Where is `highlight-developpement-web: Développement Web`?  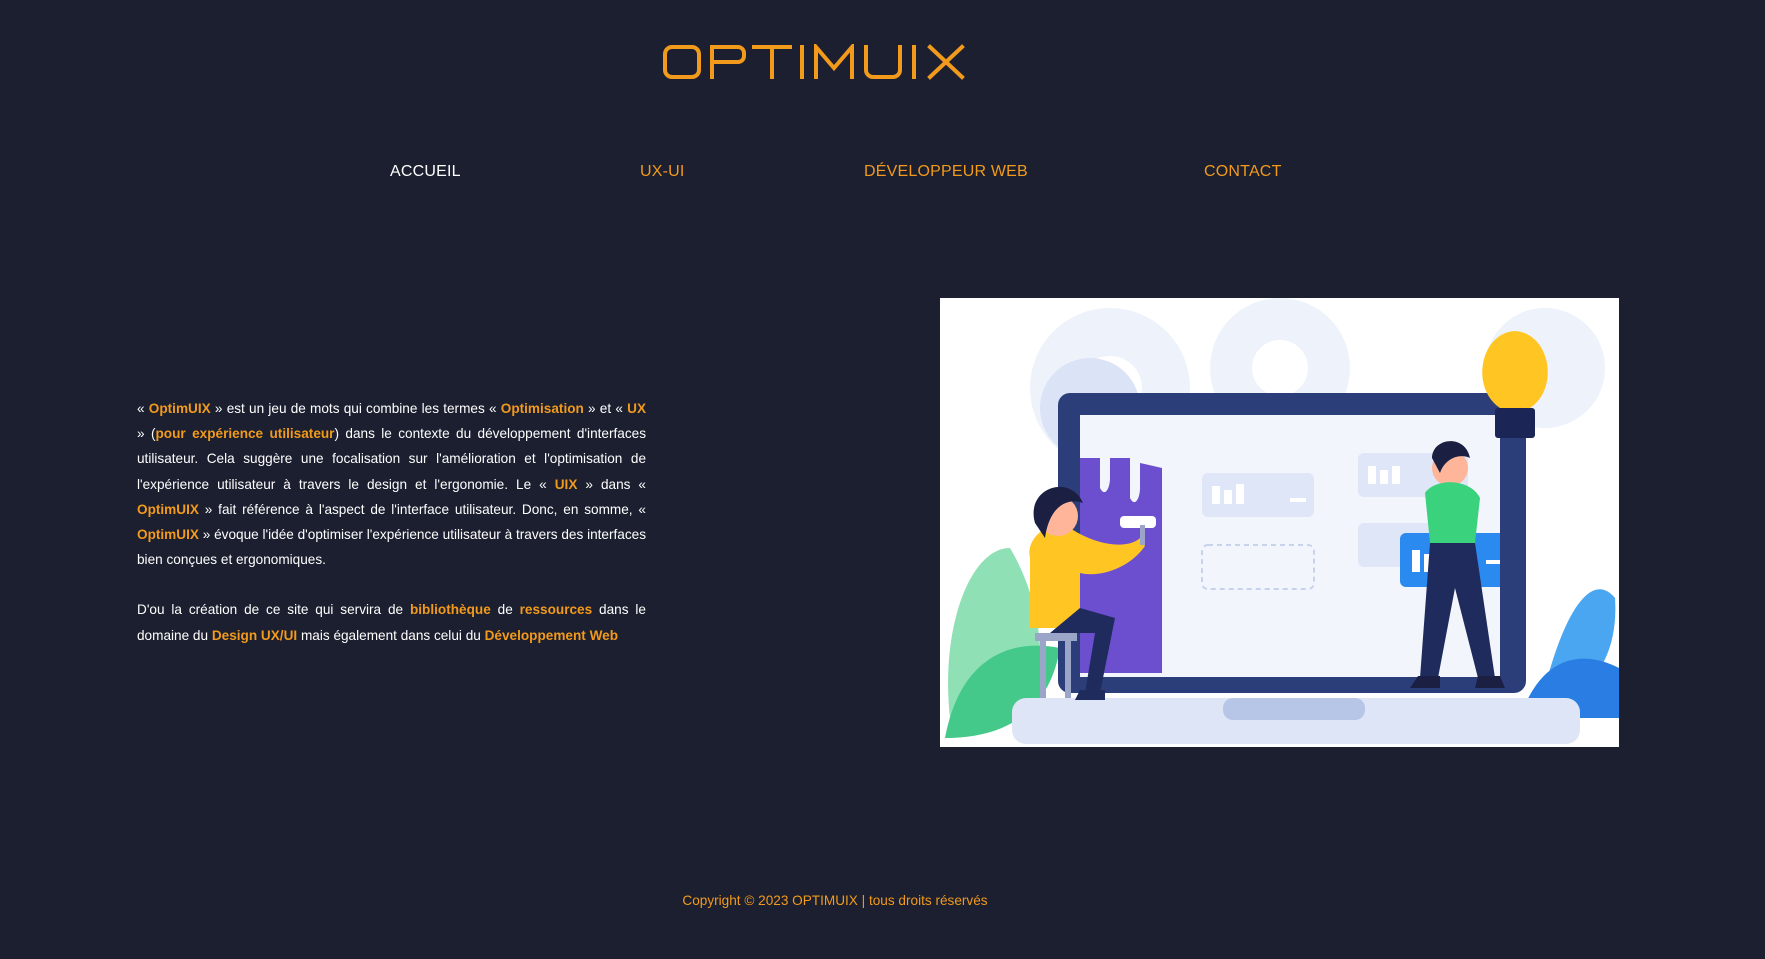
highlight-developpement-web: Développement Web is located at coordinates (551, 635).